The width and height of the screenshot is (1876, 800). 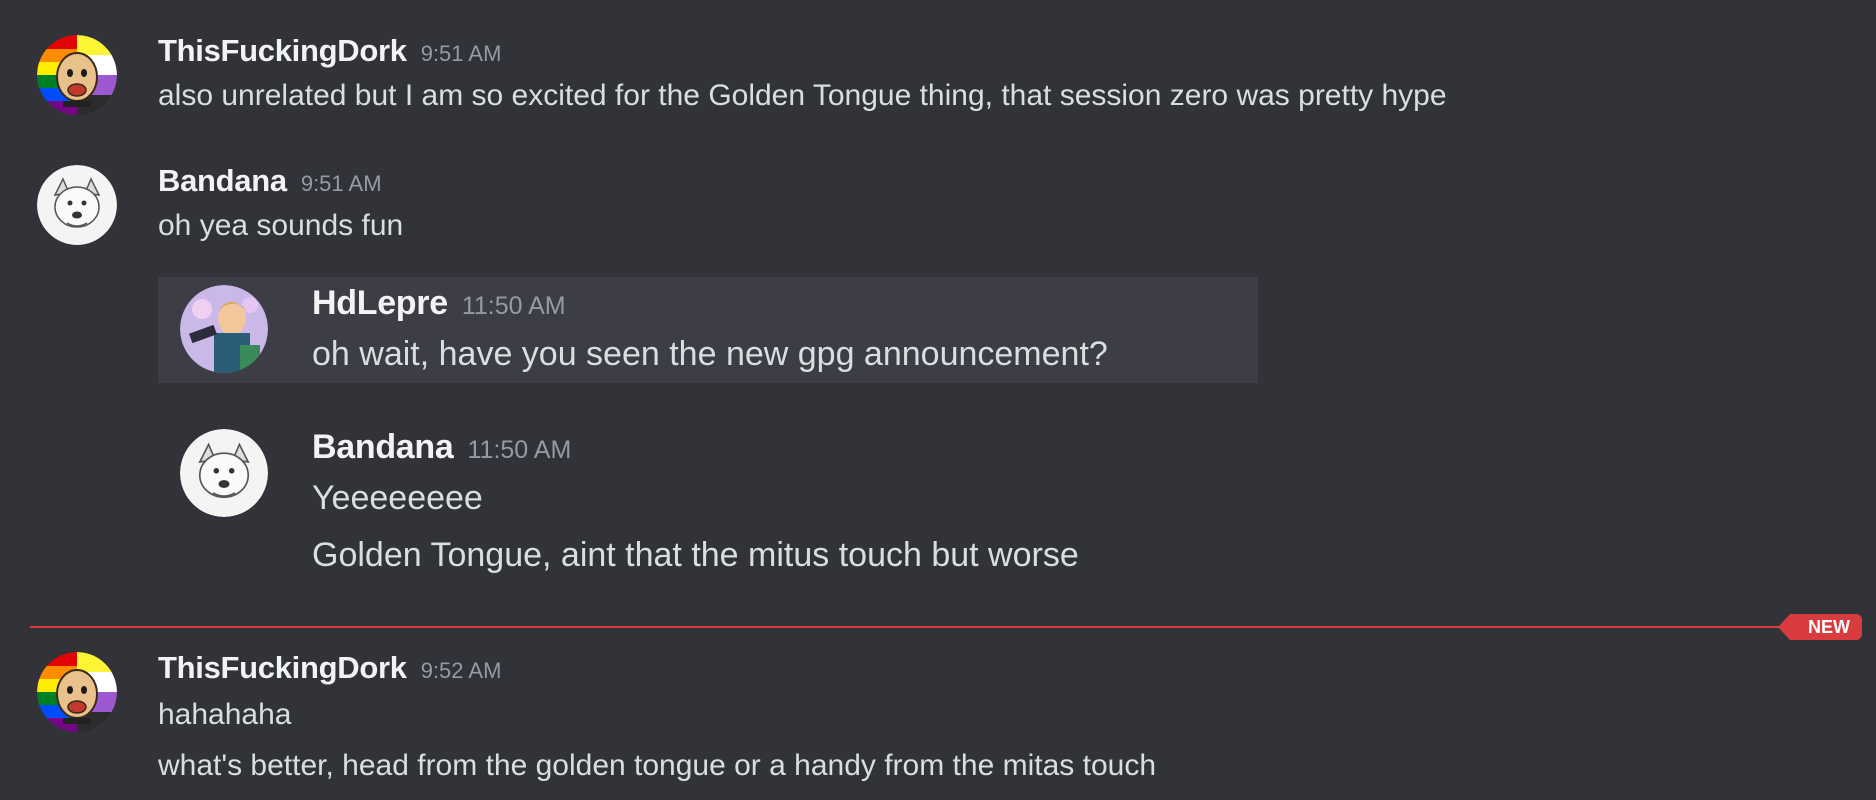 I want to click on new-messages-divider, so click(x=910, y=627).